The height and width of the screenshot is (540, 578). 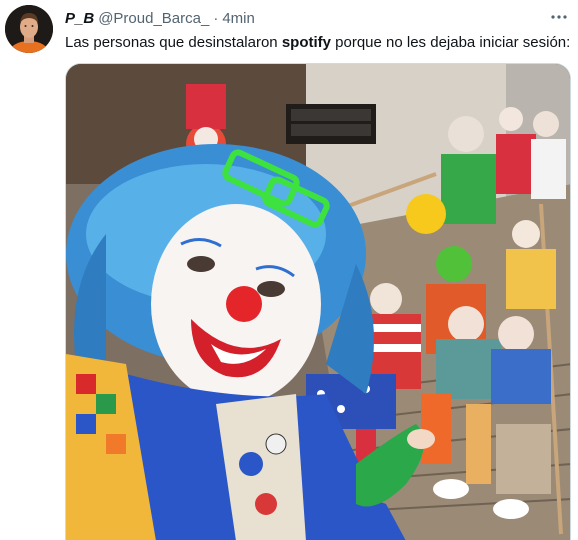 What do you see at coordinates (79, 18) in the screenshot?
I see `author-name: P_B` at bounding box center [79, 18].